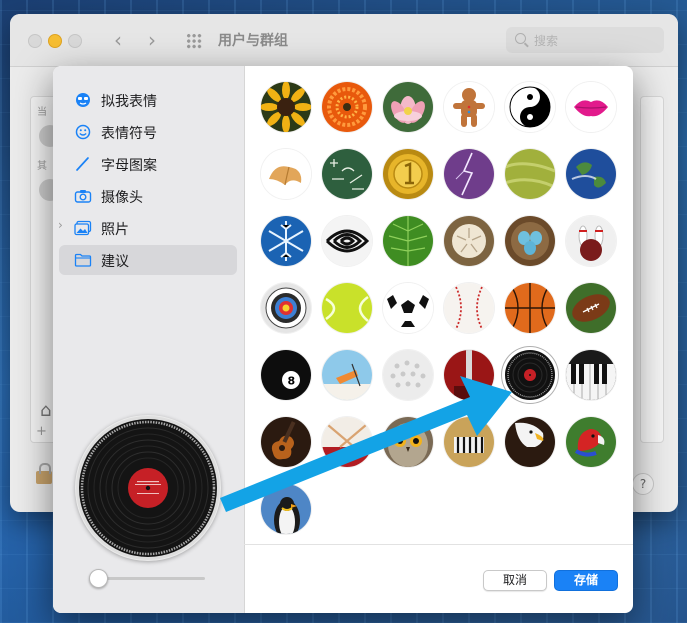 The width and height of the screenshot is (687, 623). What do you see at coordinates (45, 410) in the screenshot?
I see `house-icon: ⌂` at bounding box center [45, 410].